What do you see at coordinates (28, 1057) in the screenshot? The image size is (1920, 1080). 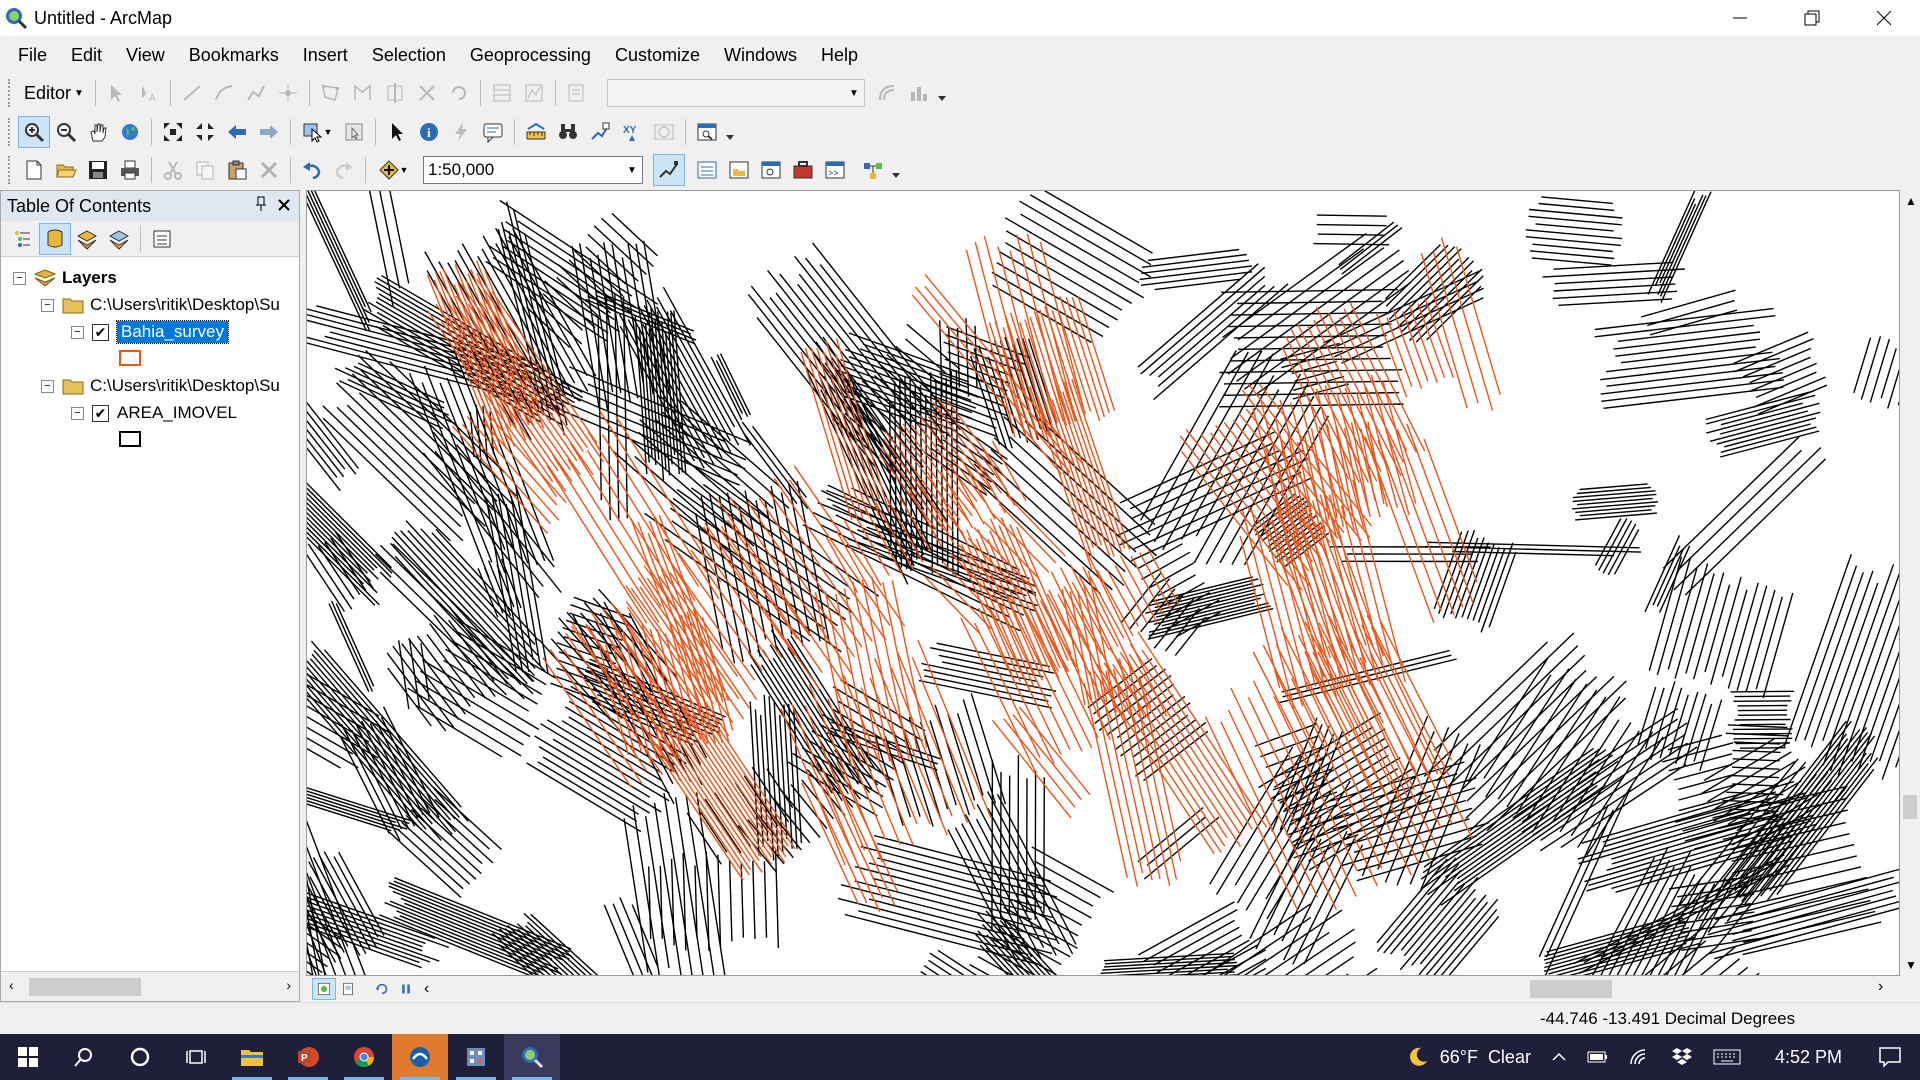 I see `start-button` at bounding box center [28, 1057].